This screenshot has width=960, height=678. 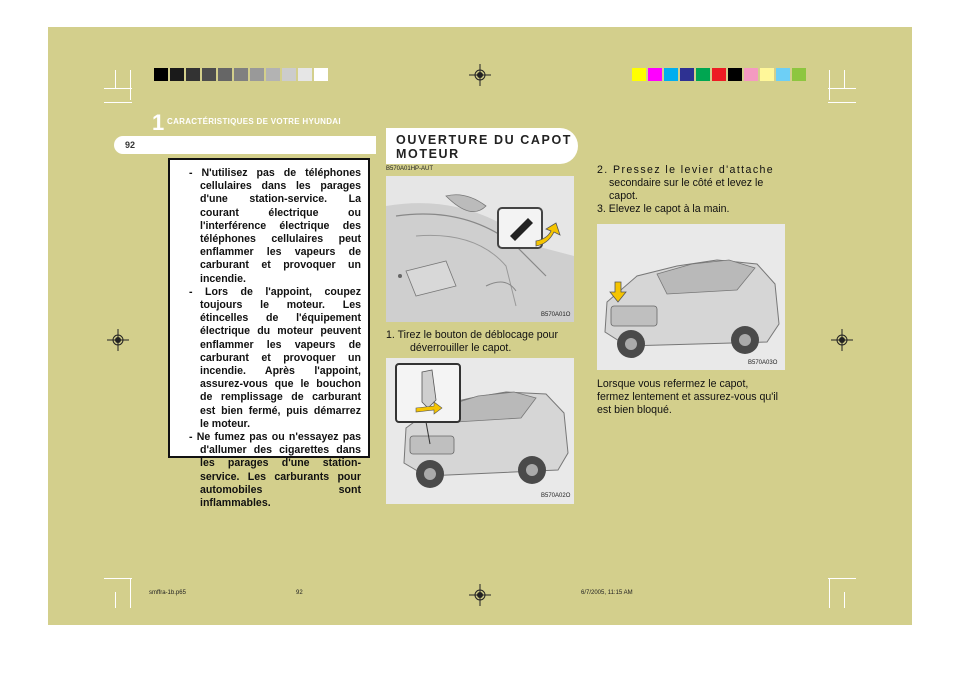 What do you see at coordinates (686, 170) in the screenshot?
I see `step-2-line: 2. Pressez le levier d'attache` at bounding box center [686, 170].